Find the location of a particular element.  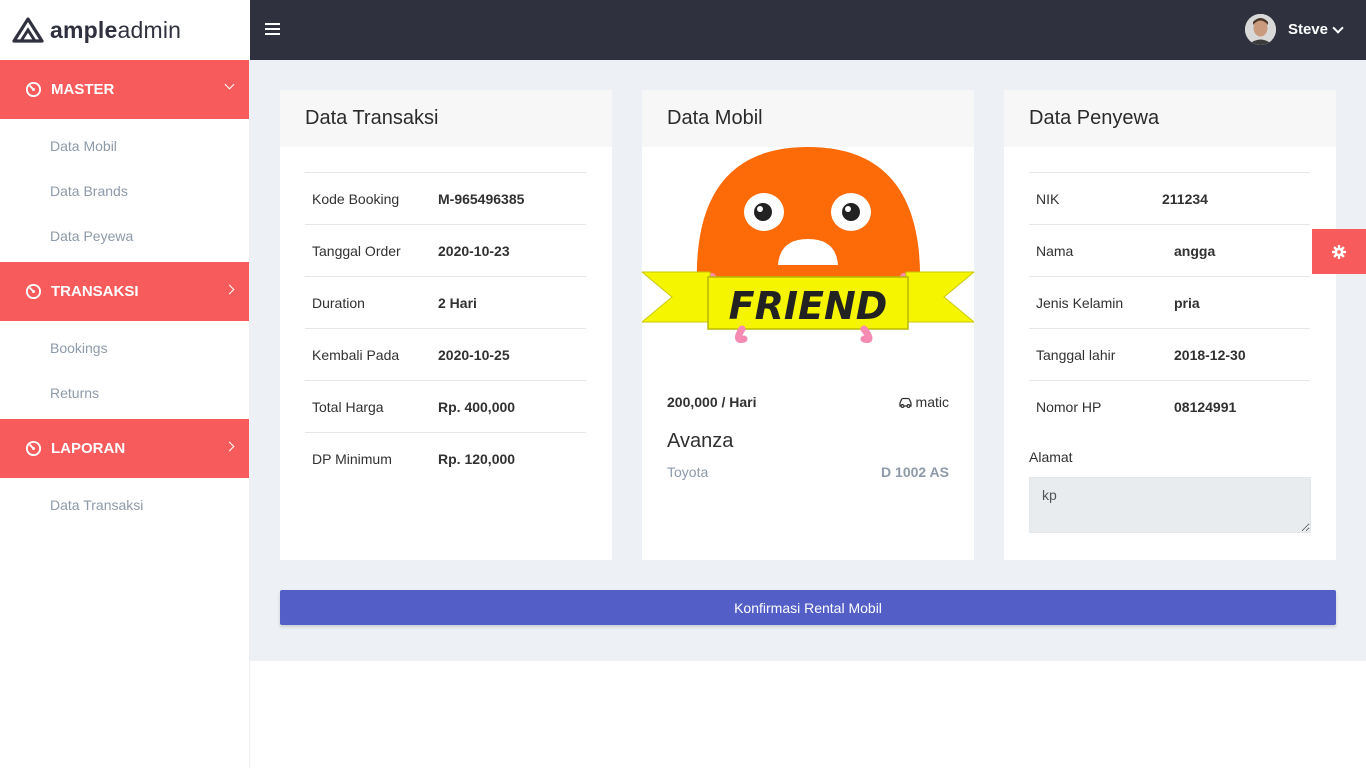

row-value: 2 Hari is located at coordinates (457, 302).